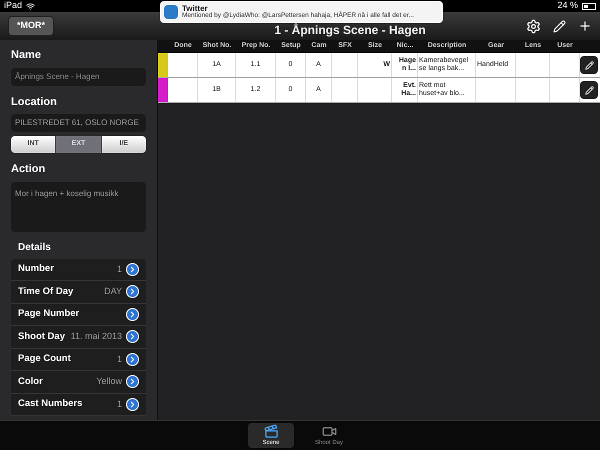 The height and width of the screenshot is (450, 600). Describe the element at coordinates (42, 337) in the screenshot. I see `detail-label: Shoot Day` at that location.